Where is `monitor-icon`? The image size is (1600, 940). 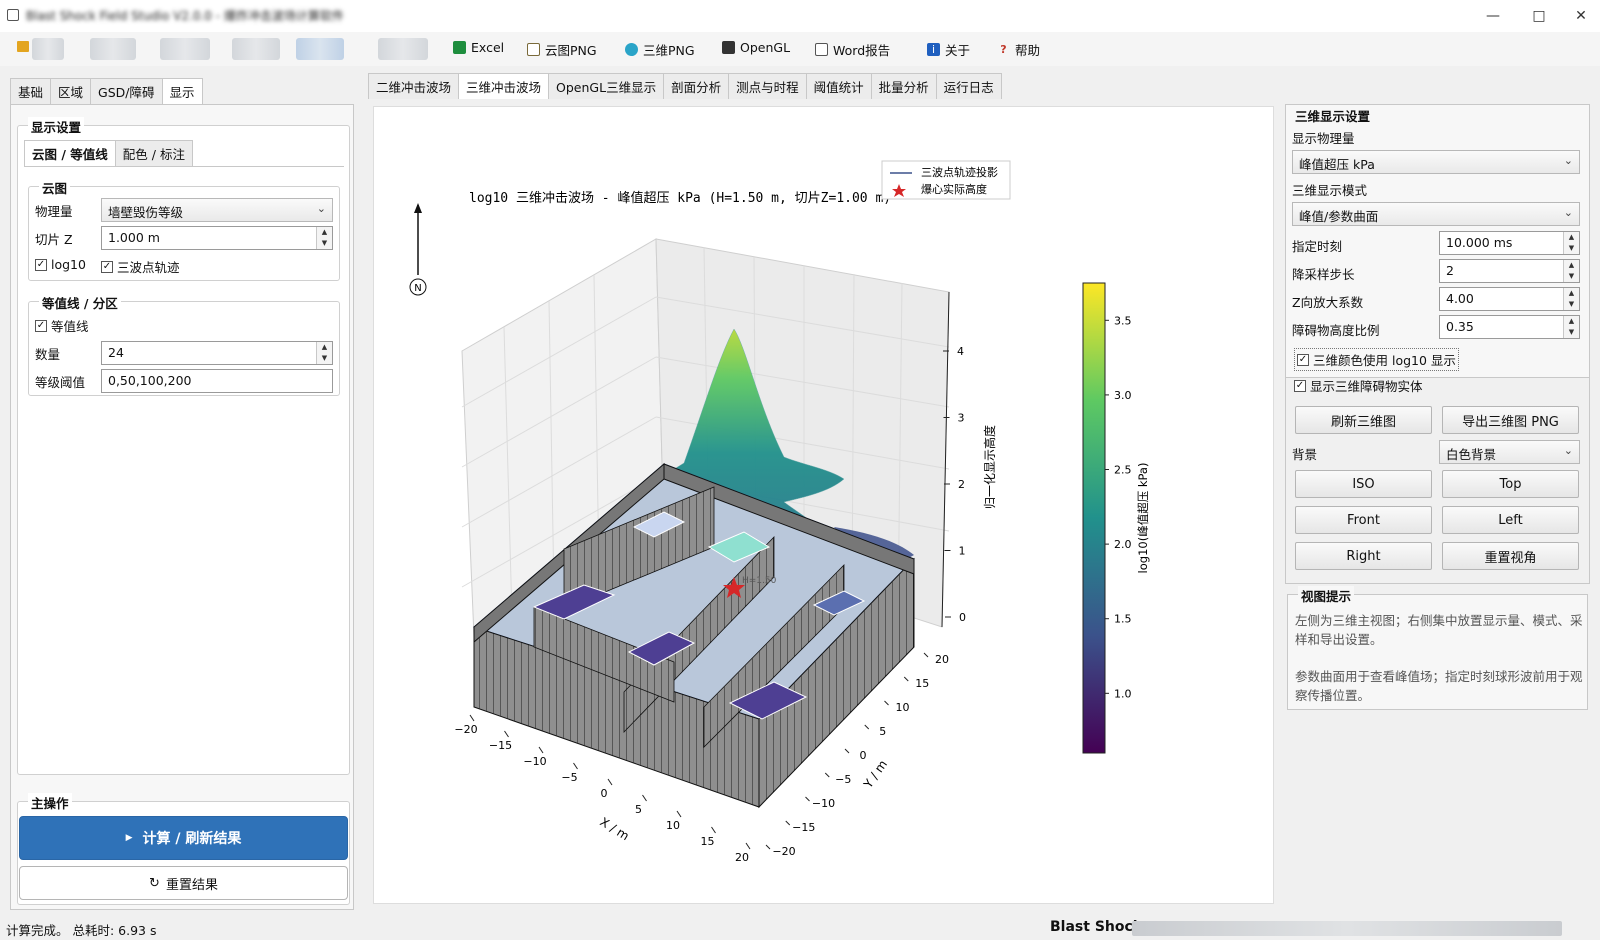
monitor-icon is located at coordinates (728, 47).